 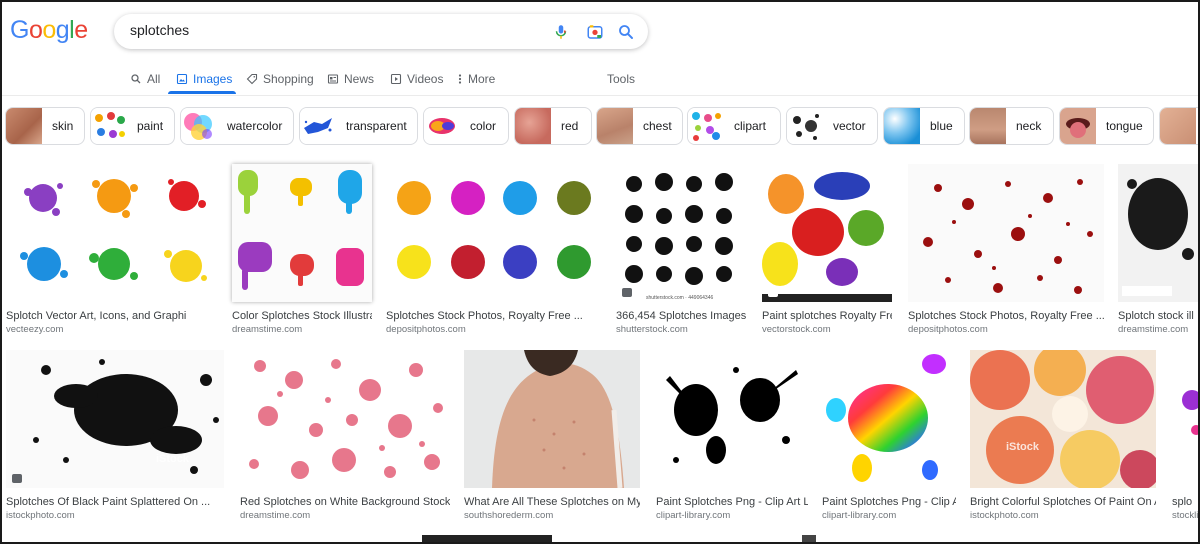 I want to click on image-caption: shutterstock.com · 449064346, so click(x=679, y=298).